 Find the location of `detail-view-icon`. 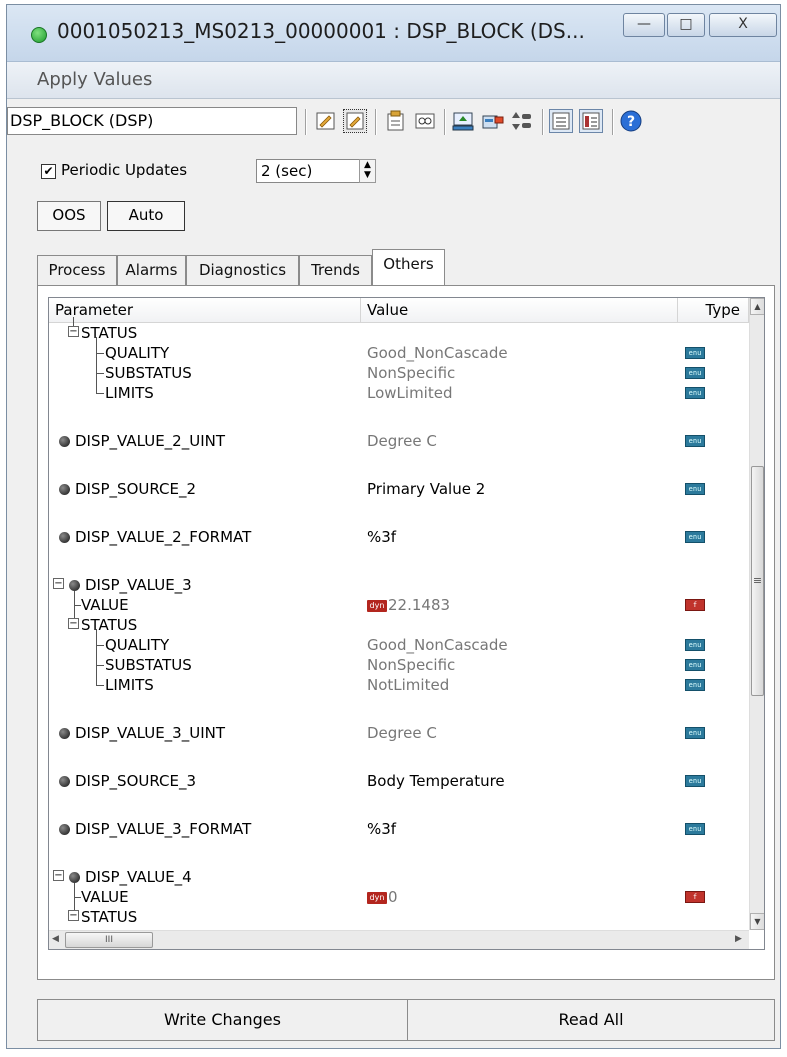

detail-view-icon is located at coordinates (591, 121).